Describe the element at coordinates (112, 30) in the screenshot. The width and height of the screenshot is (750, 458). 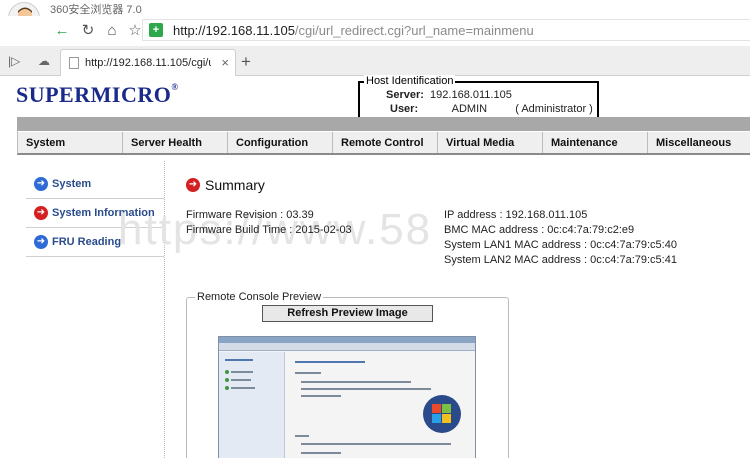
I see `home-icon: ⌂` at that location.